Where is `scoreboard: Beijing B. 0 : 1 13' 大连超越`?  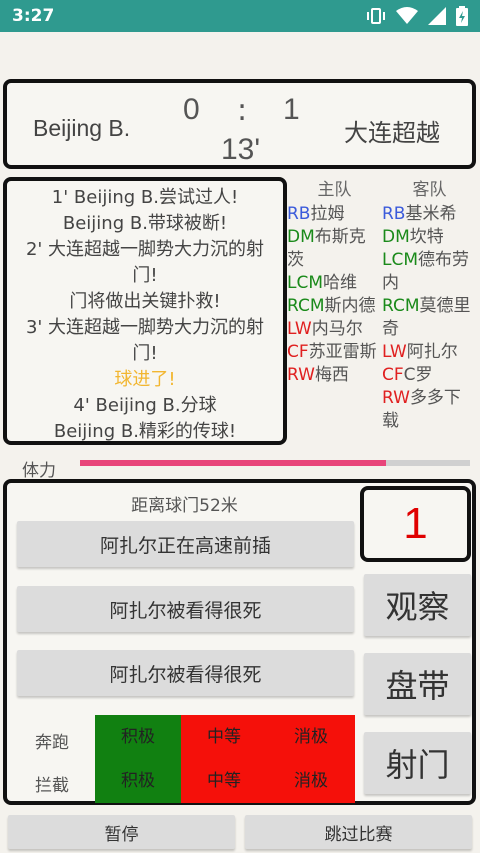 scoreboard: Beijing B. 0 : 1 13' 大连超越 is located at coordinates (239, 124).